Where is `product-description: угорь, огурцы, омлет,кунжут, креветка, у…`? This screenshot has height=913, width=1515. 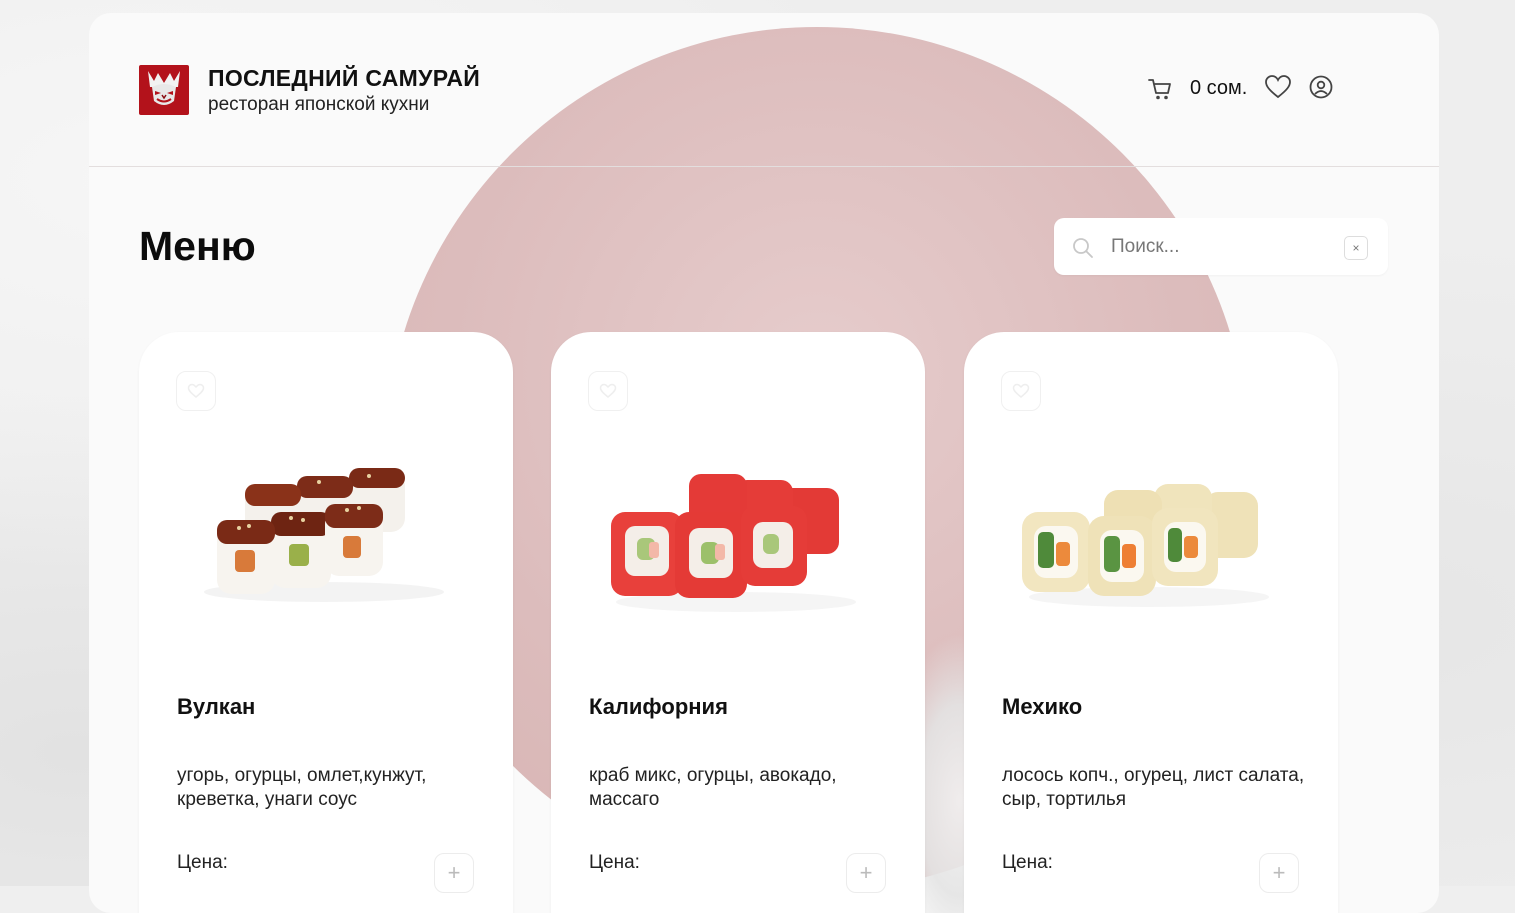
product-description: угорь, огурцы, омлет,кунжут, креветка, у… is located at coordinates (332, 788).